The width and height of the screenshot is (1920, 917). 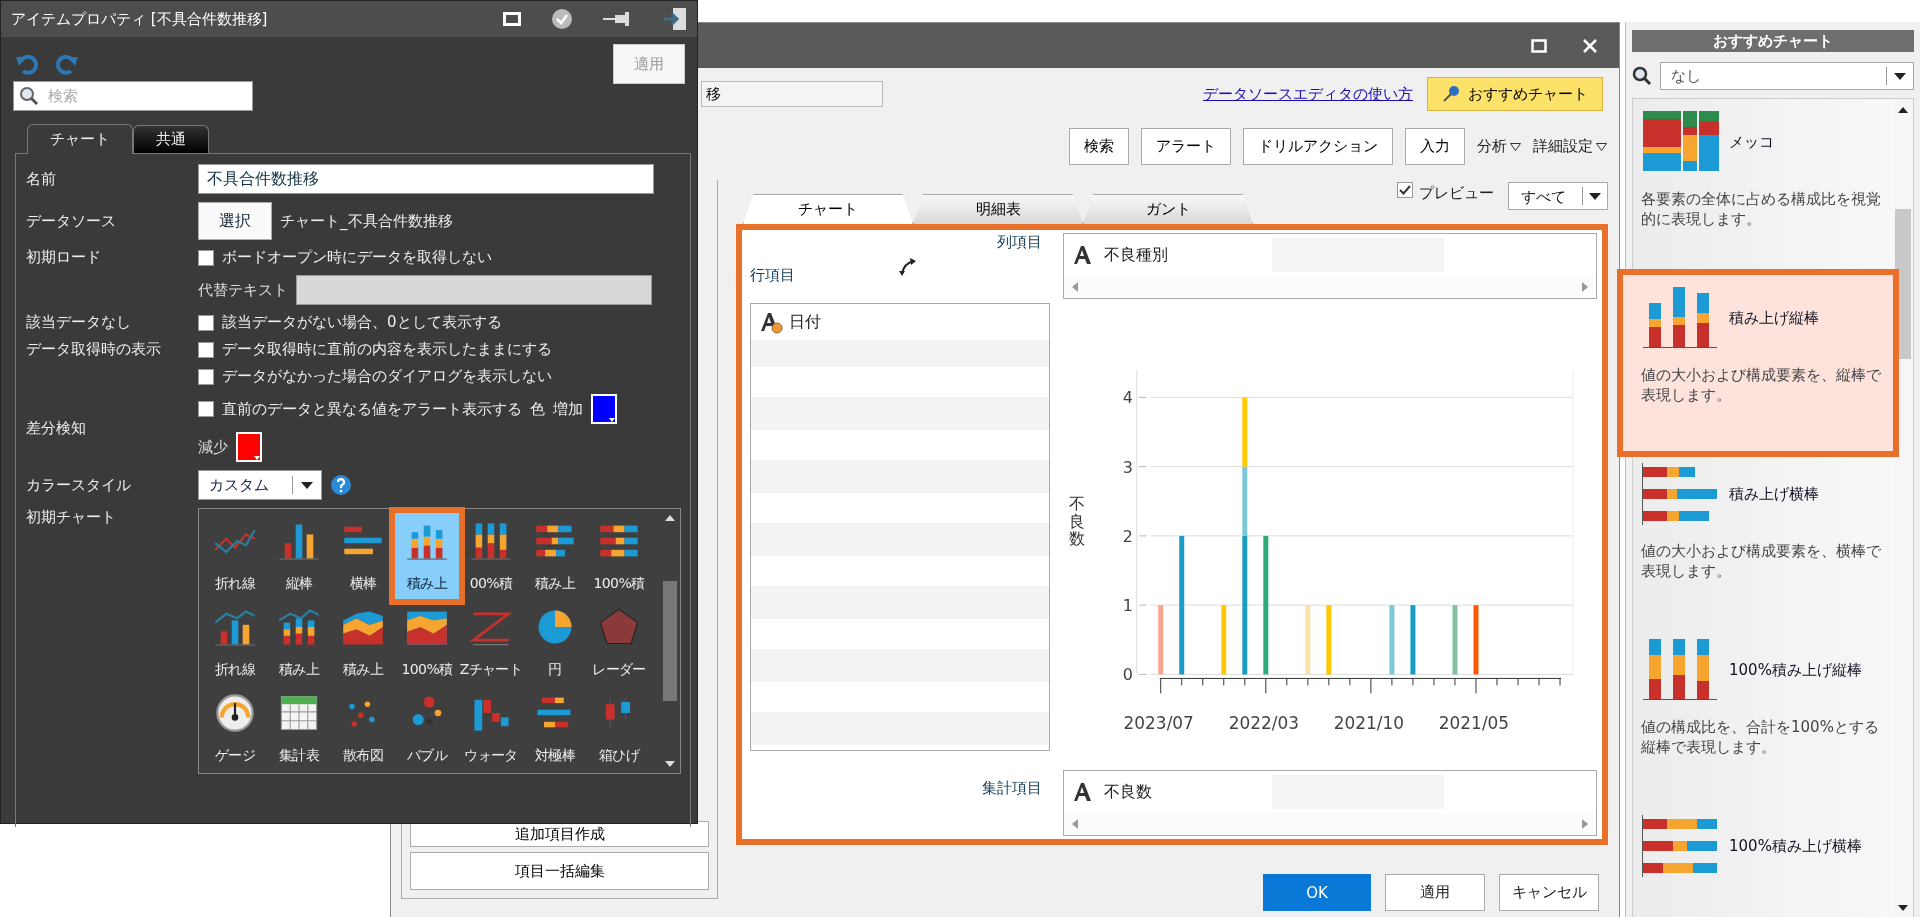 What do you see at coordinates (771, 322) in the screenshot?
I see `date-field-icon` at bounding box center [771, 322].